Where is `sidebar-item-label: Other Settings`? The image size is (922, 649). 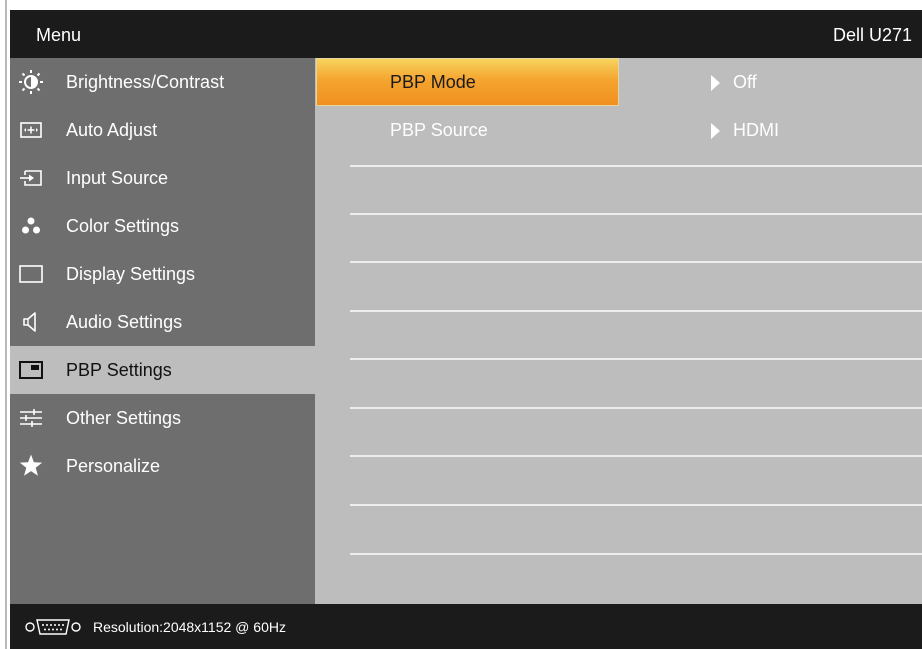
sidebar-item-label: Other Settings is located at coordinates (124, 417).